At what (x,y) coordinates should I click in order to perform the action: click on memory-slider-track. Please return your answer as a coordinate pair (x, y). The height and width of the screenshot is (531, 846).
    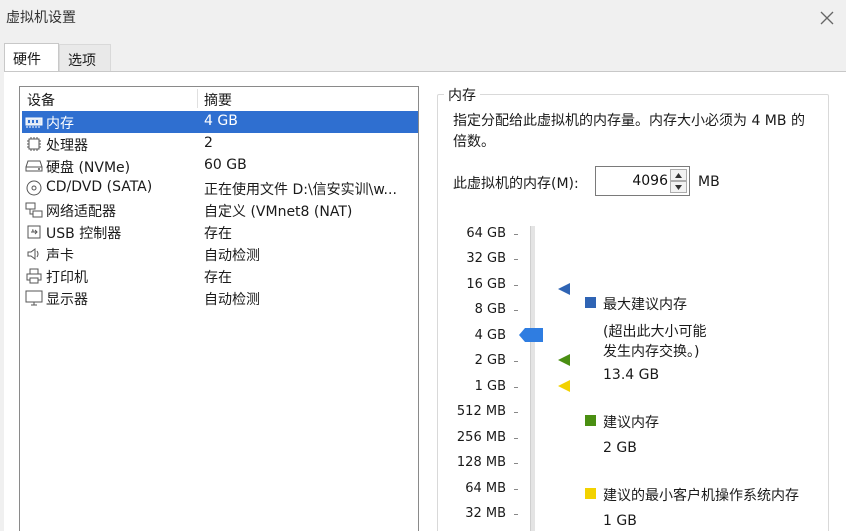
    Looking at the image, I should click on (532, 378).